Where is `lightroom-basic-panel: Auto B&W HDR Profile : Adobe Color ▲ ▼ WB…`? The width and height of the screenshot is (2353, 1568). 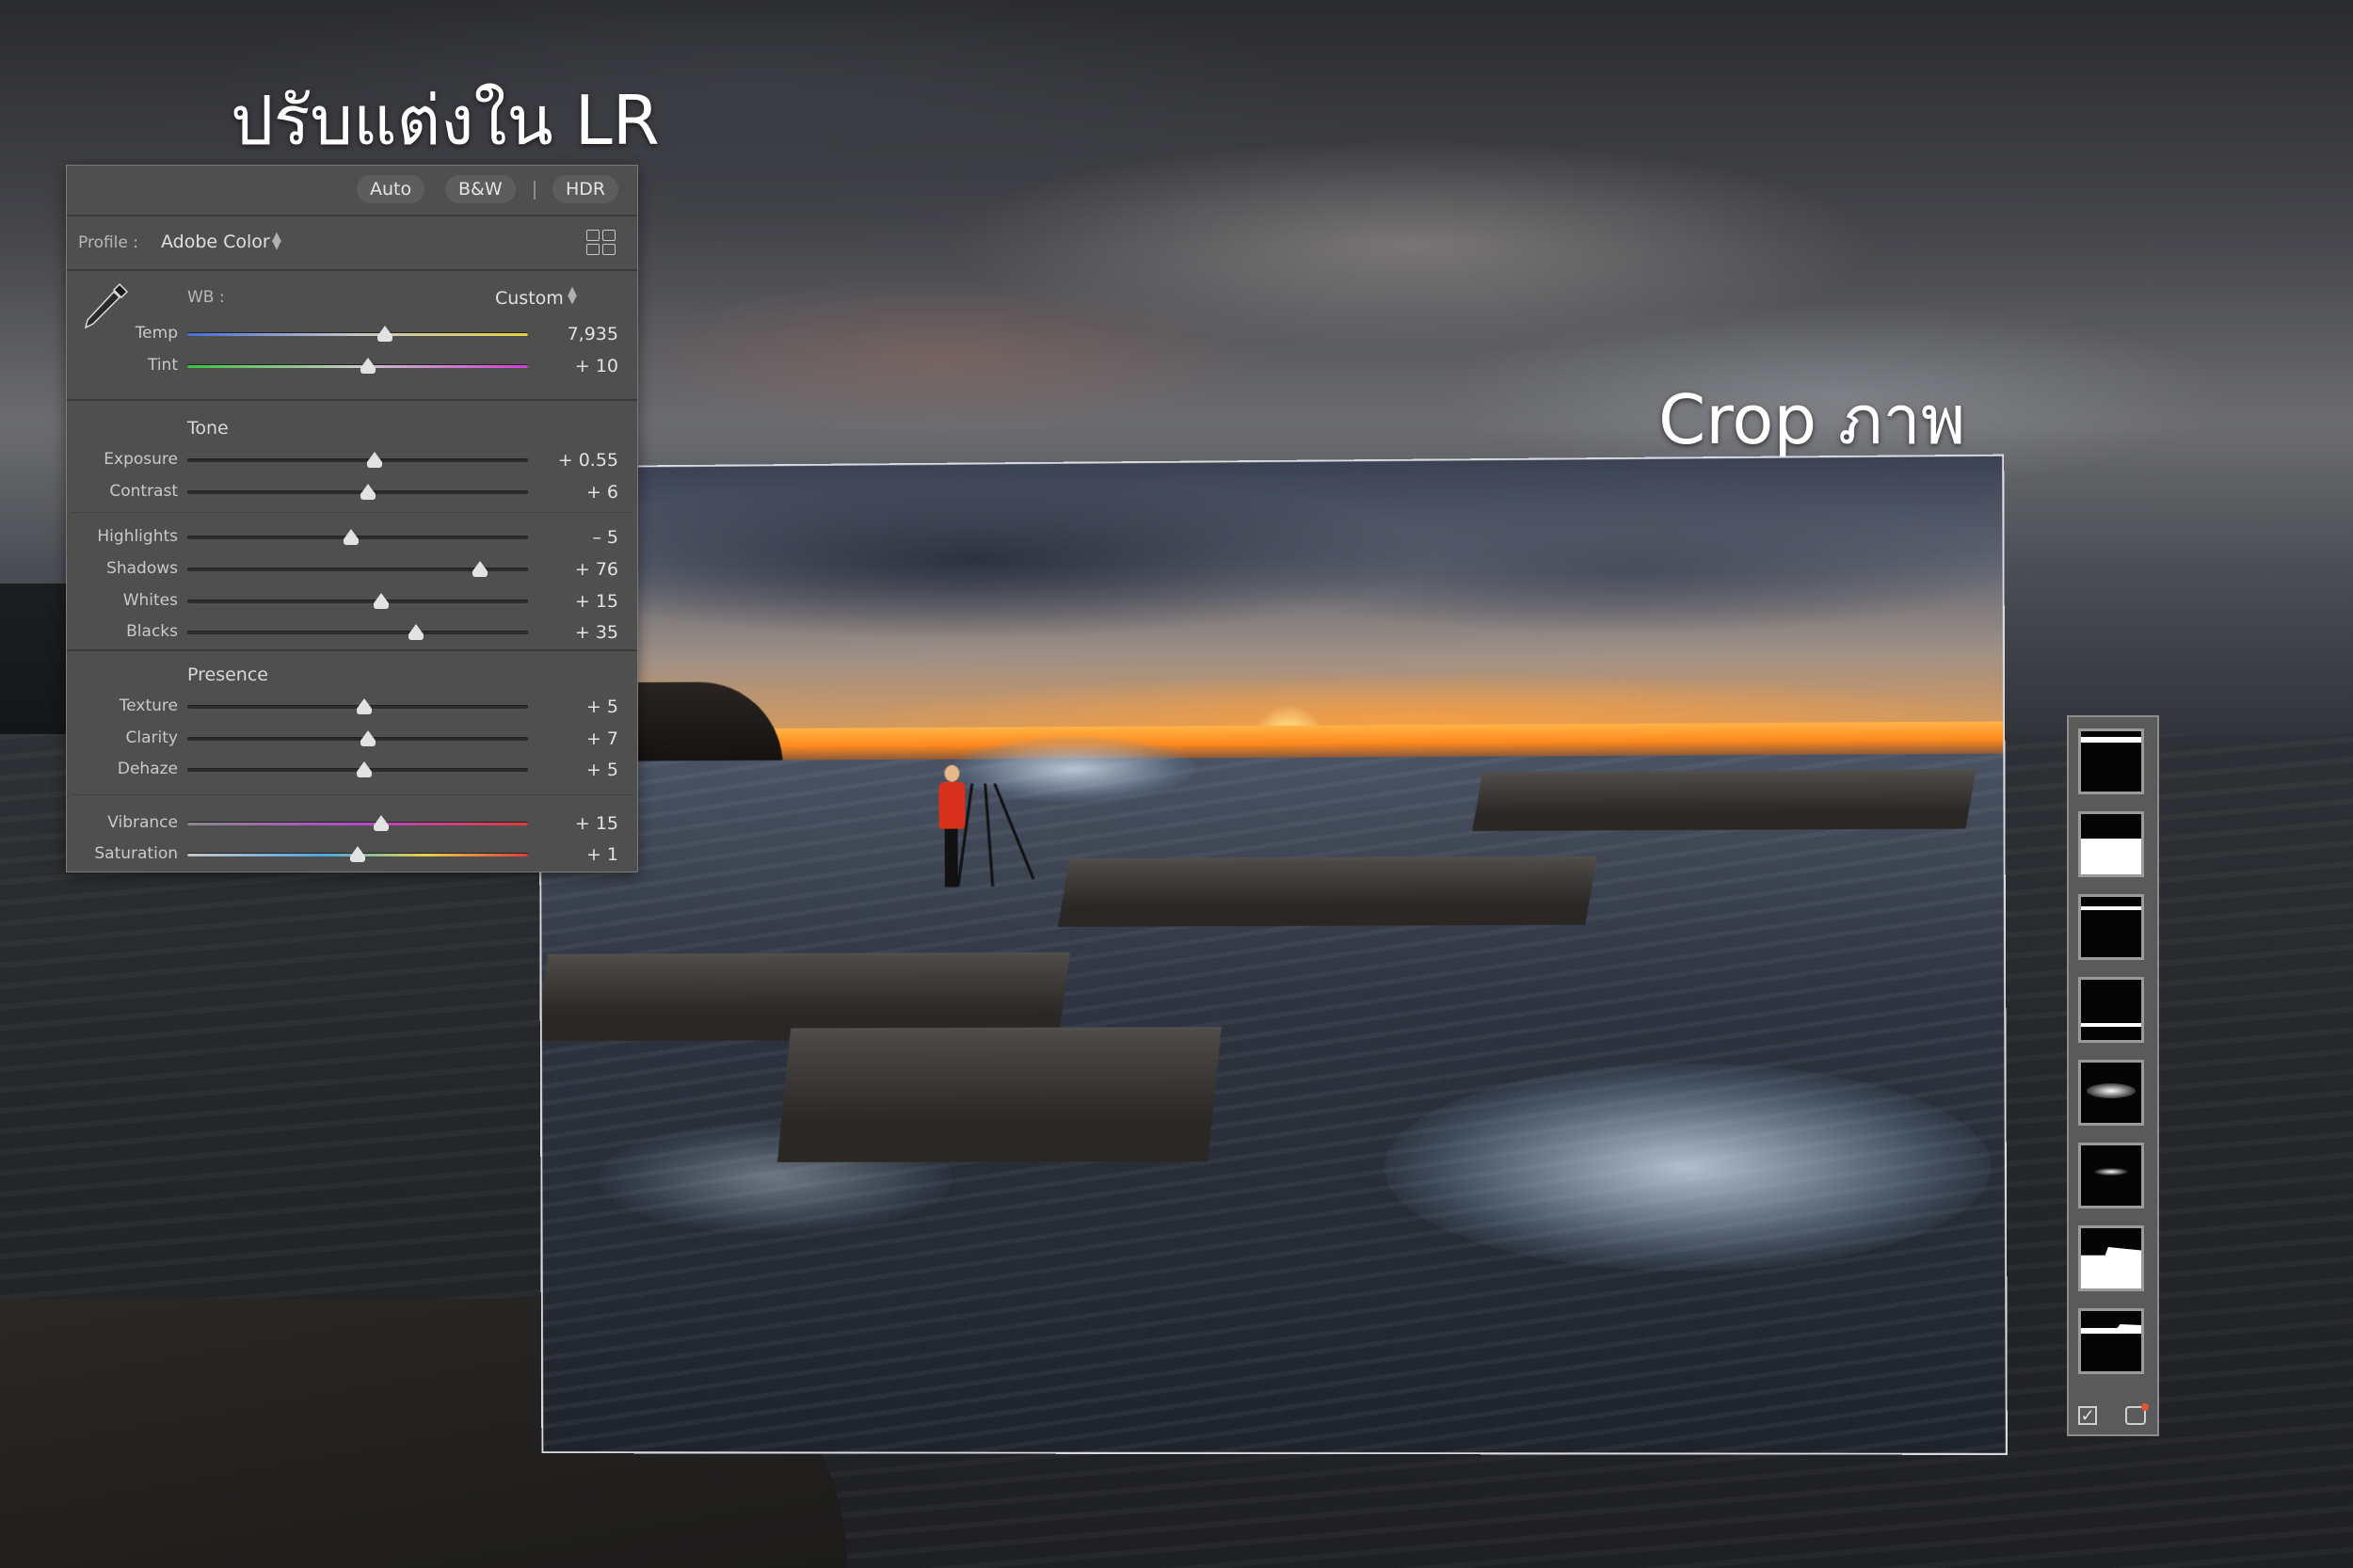
lightroom-basic-panel: Auto B&W HDR Profile : Adobe Color ▲ ▼ WB… is located at coordinates (352, 518).